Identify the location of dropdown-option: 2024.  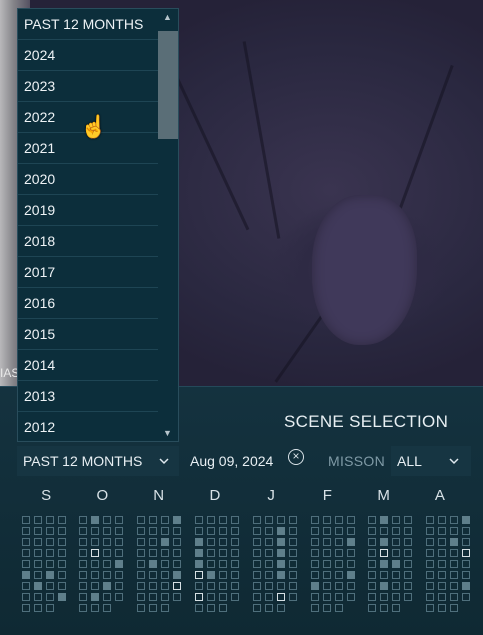
(88, 55).